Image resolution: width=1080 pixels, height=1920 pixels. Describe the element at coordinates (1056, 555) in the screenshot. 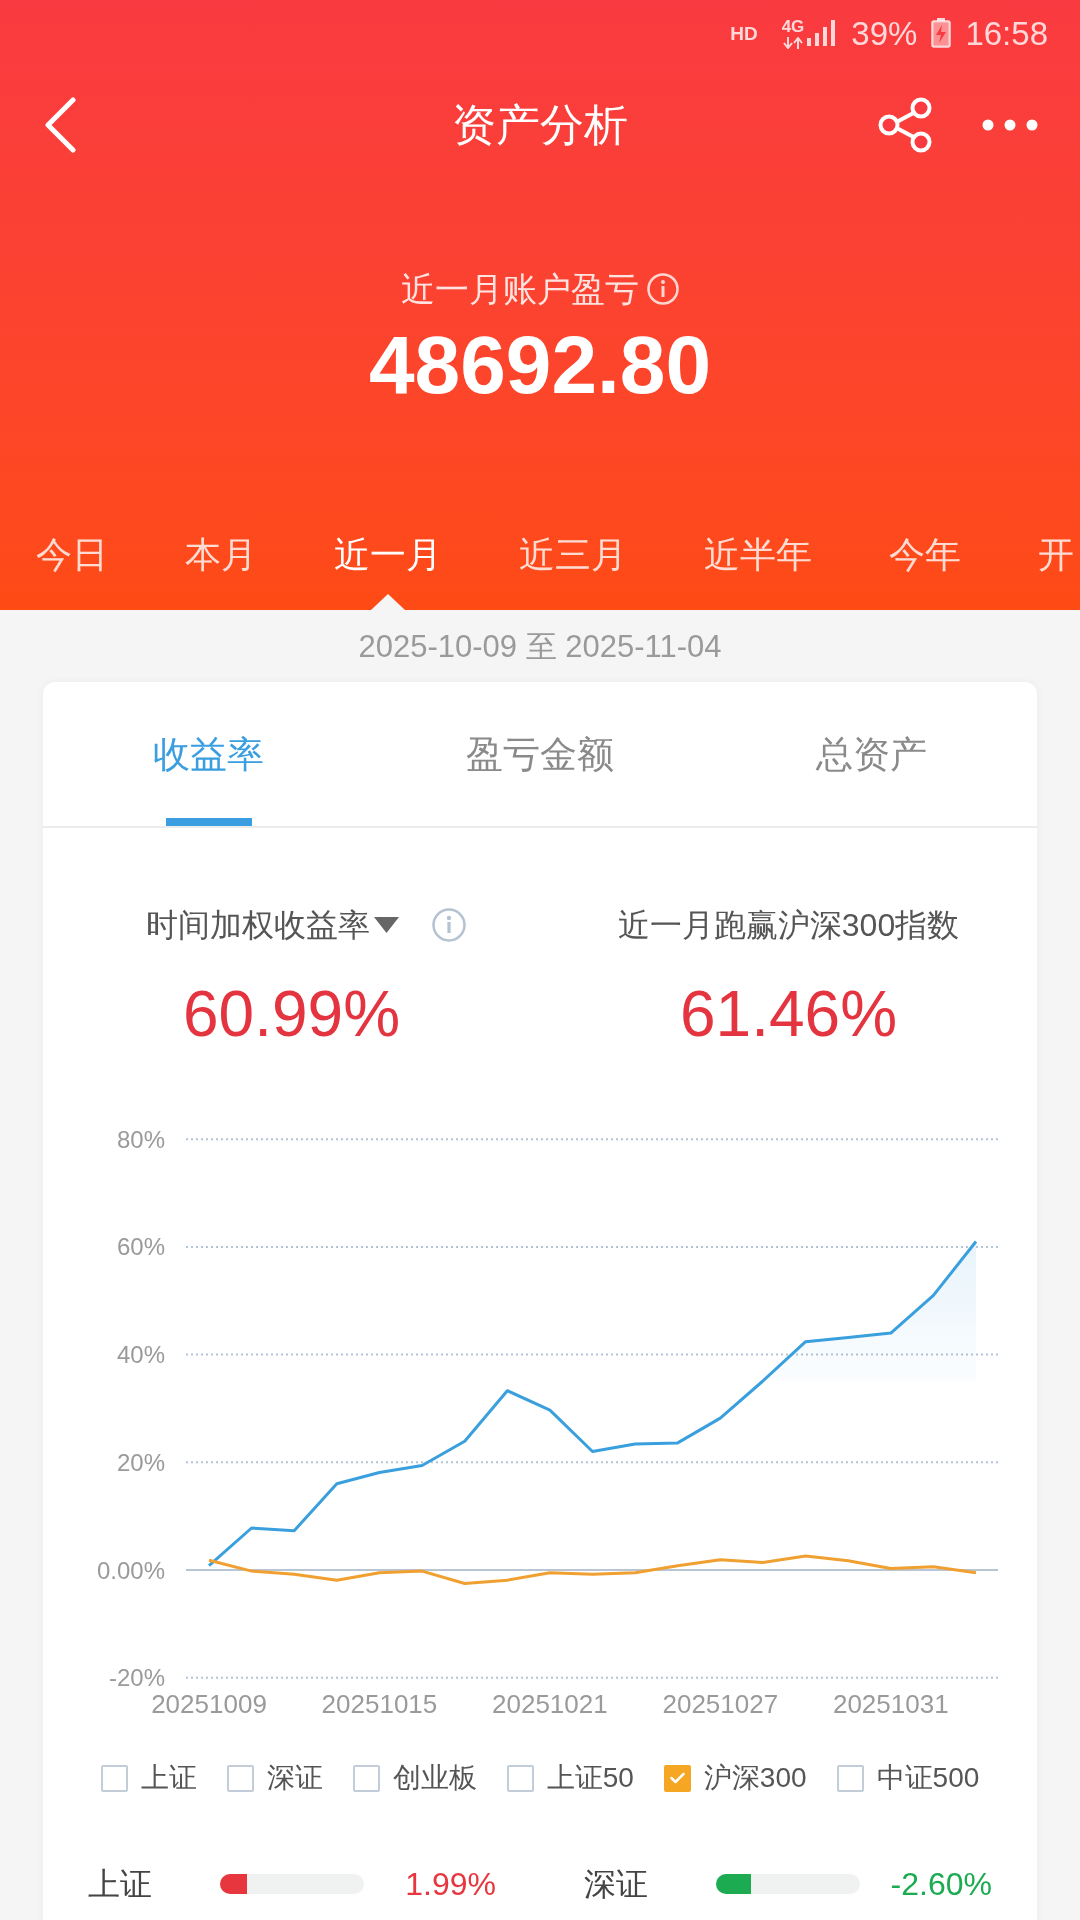

I see `period-tab: 开` at that location.